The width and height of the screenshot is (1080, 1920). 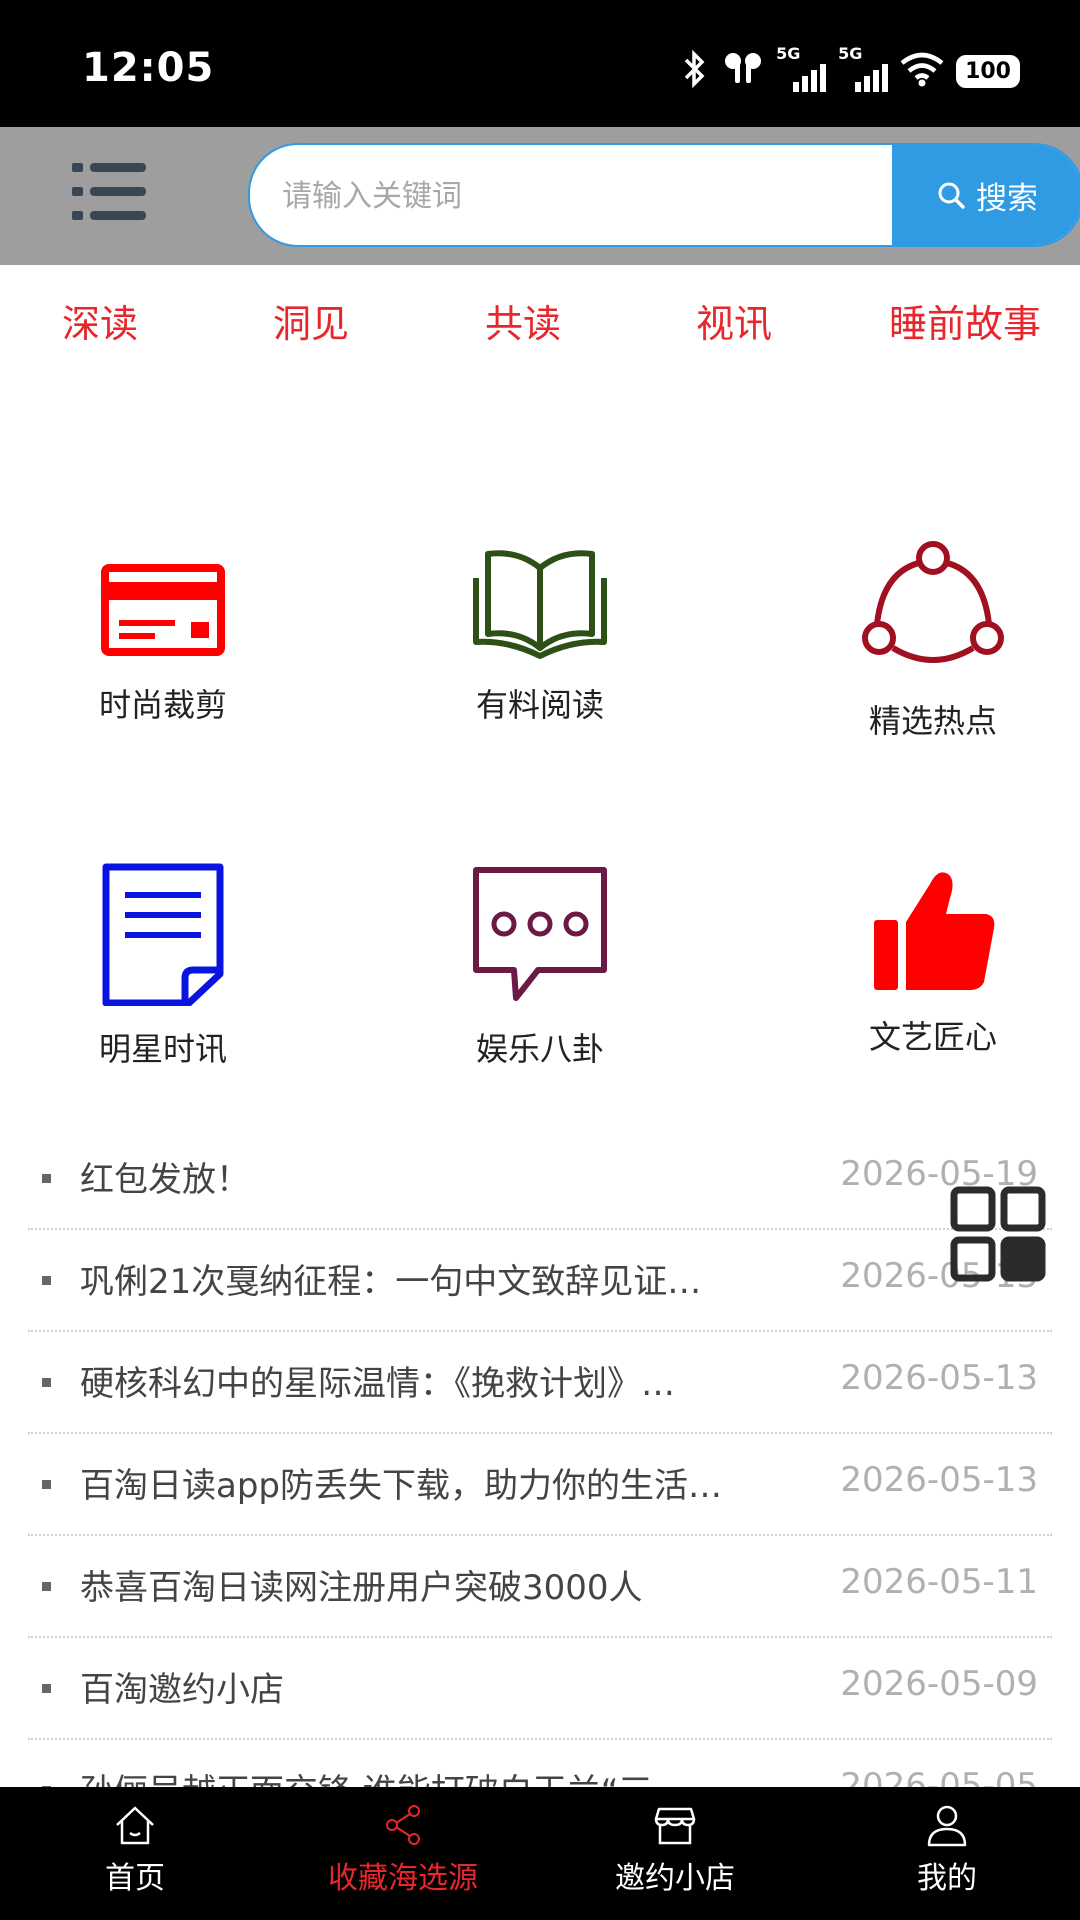 I want to click on news-item: 恭喜百淘日读网注册用户突破3000人 2026-05-11, so click(x=540, y=1587).